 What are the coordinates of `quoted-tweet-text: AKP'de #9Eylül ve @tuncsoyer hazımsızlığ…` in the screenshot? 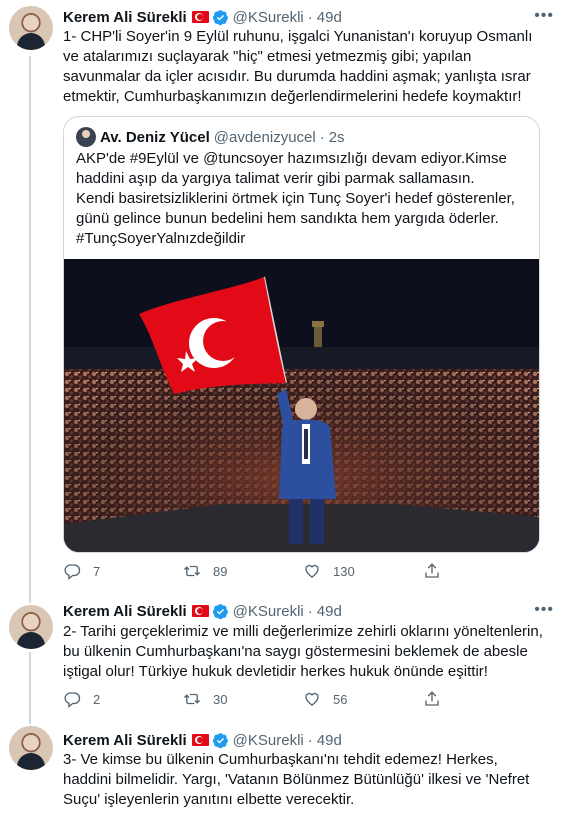 It's located at (301, 199).